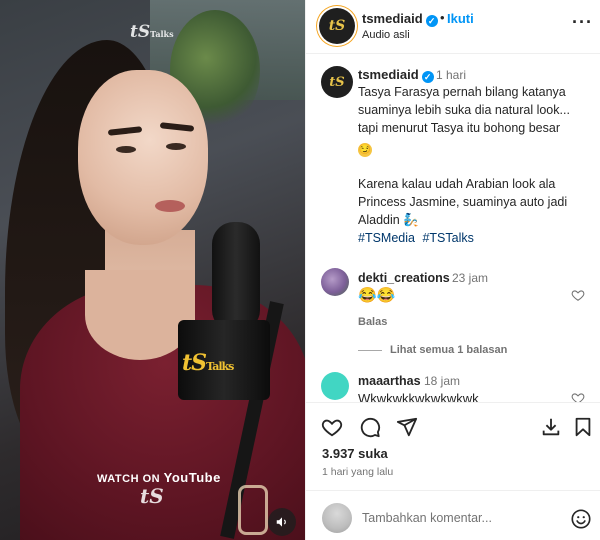 This screenshot has height=540, width=600. Describe the element at coordinates (457, 518) in the screenshot. I see `add-comment-input` at that location.